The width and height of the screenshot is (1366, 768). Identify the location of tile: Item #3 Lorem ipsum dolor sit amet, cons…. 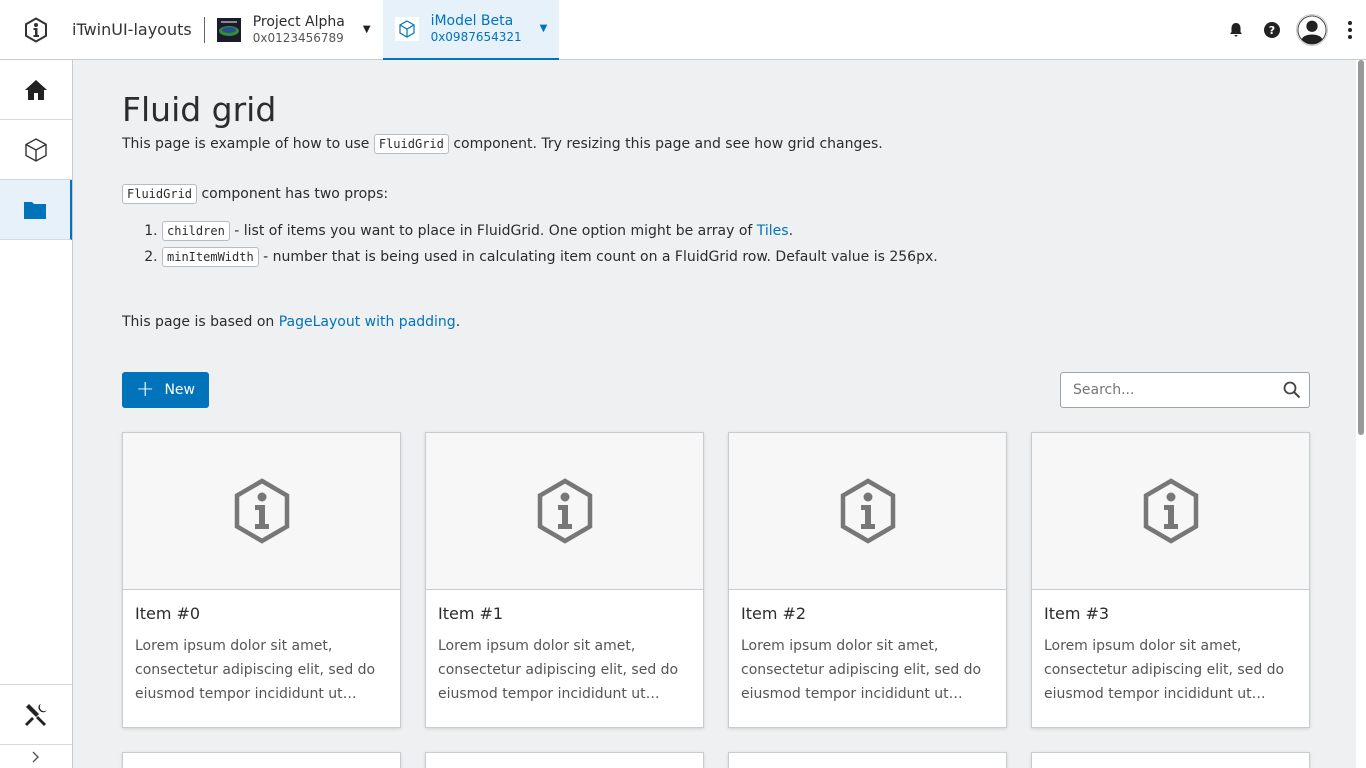
(1170, 580).